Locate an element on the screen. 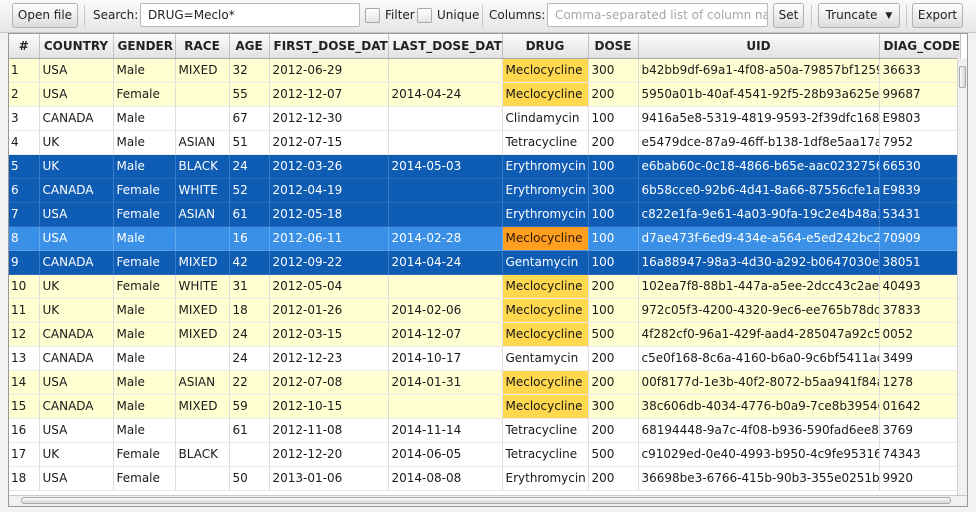  cell-first-dose-date: 2012-11-08 is located at coordinates (329, 430).